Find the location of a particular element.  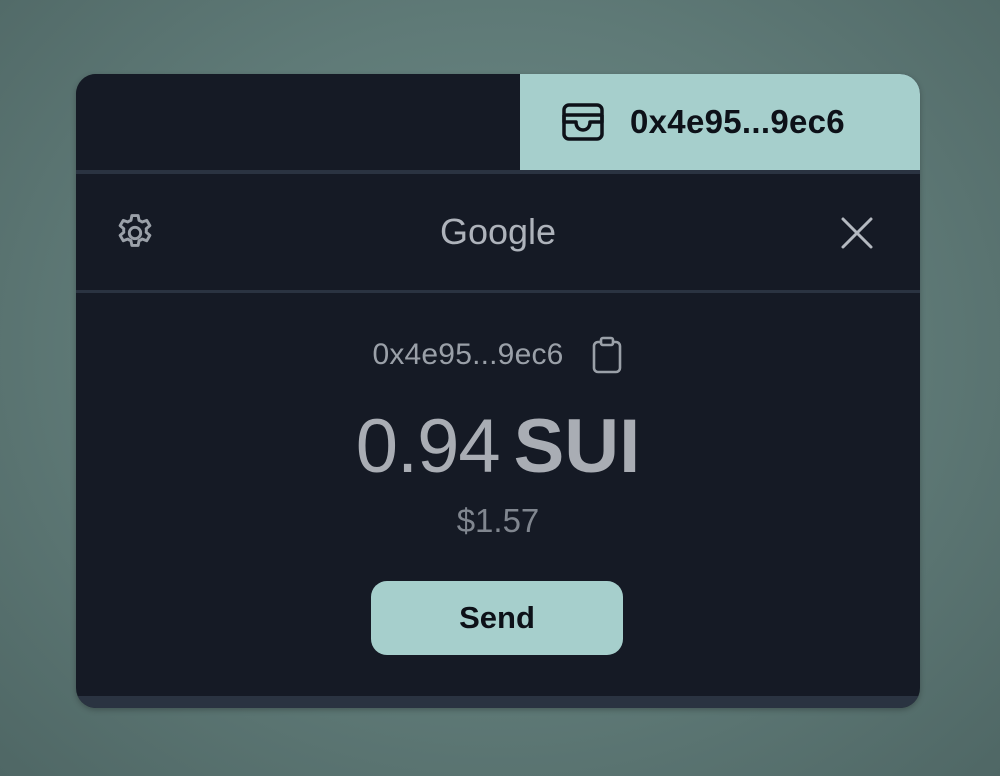

wallet-account-tab: 0x4e95...9ec6 is located at coordinates (720, 122).